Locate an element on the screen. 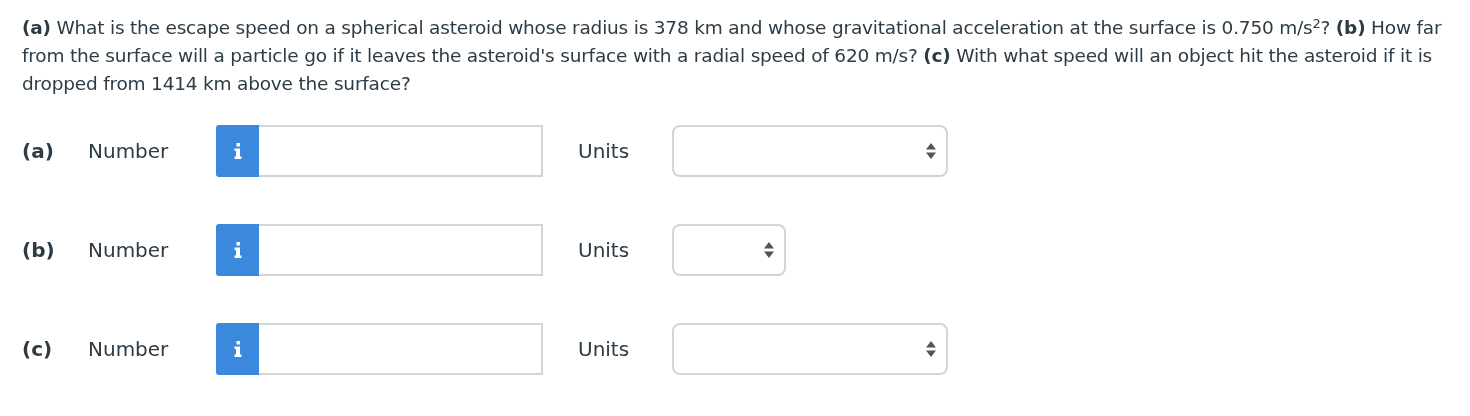 The width and height of the screenshot is (1470, 416). part-label: (a) is located at coordinates (38, 151).